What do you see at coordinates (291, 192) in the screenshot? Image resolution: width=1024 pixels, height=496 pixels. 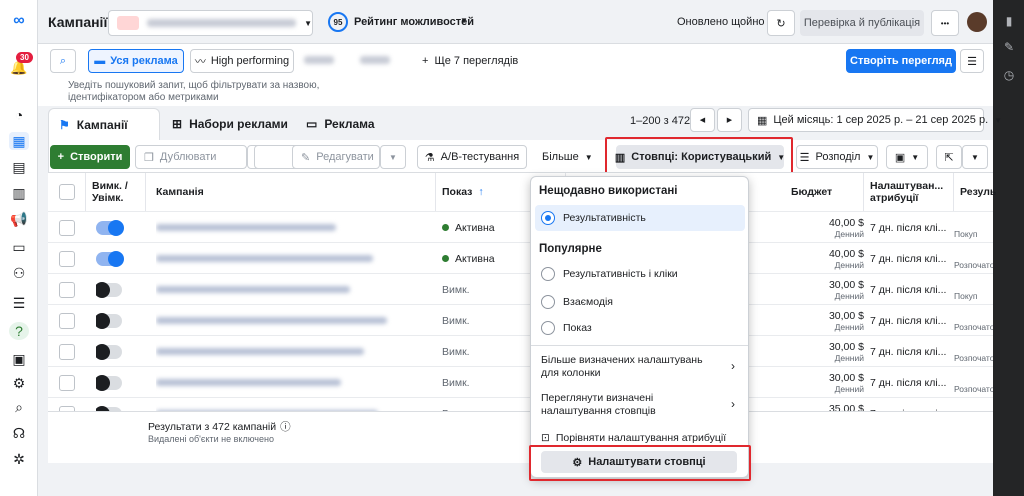 I see `header-campaign: Кампанія` at bounding box center [291, 192].